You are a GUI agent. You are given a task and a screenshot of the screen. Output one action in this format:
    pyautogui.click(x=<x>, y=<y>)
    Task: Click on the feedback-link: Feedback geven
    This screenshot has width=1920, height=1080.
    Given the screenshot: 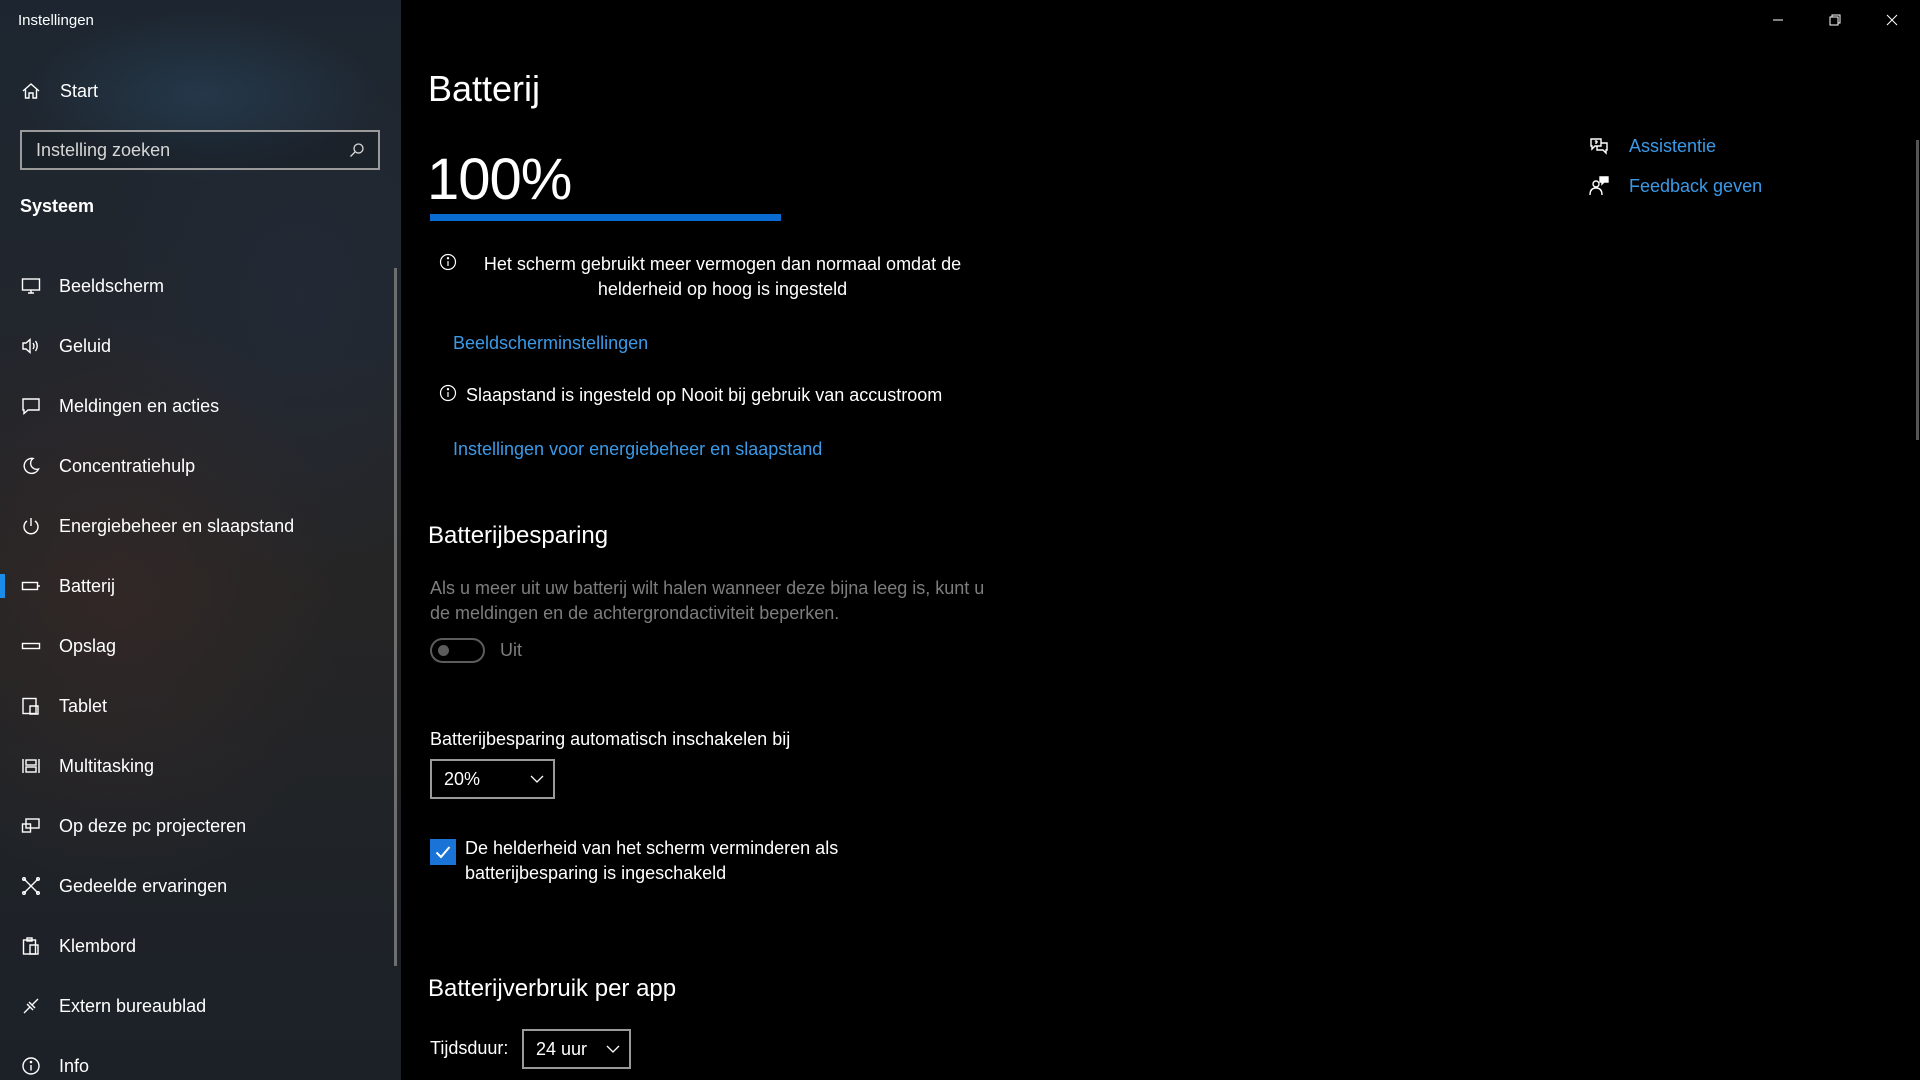 What is the action you would take?
    pyautogui.click(x=1674, y=186)
    